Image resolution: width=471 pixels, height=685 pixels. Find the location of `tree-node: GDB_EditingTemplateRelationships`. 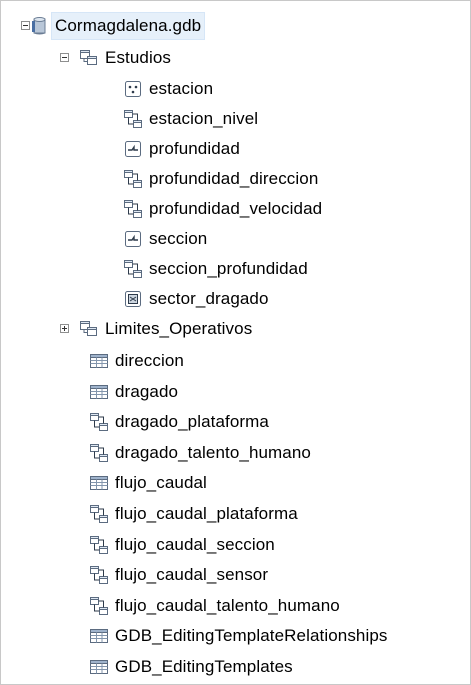

tree-node: GDB_EditingTemplateRelationships is located at coordinates (238, 636).